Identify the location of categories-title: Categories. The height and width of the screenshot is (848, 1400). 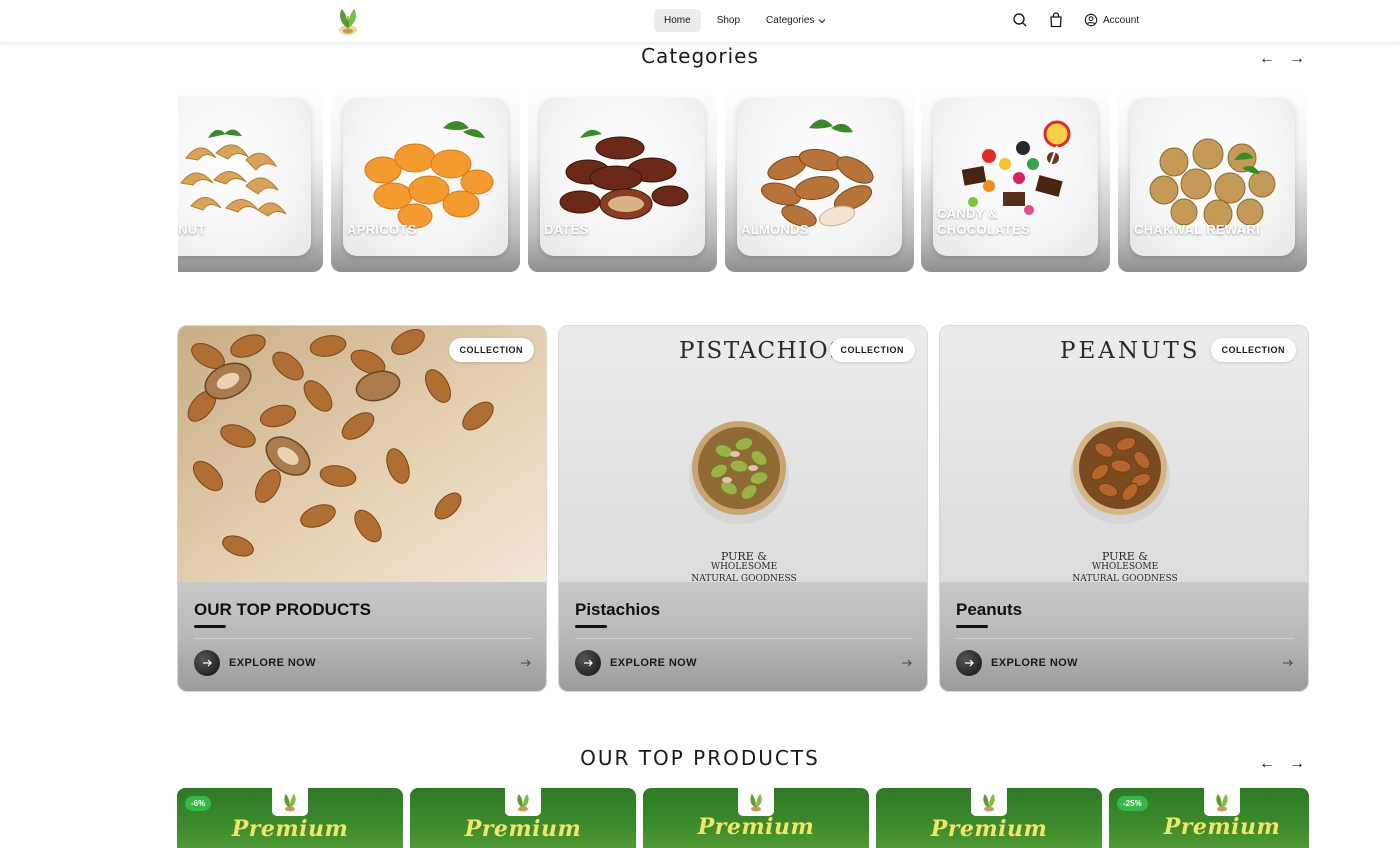
(700, 56).